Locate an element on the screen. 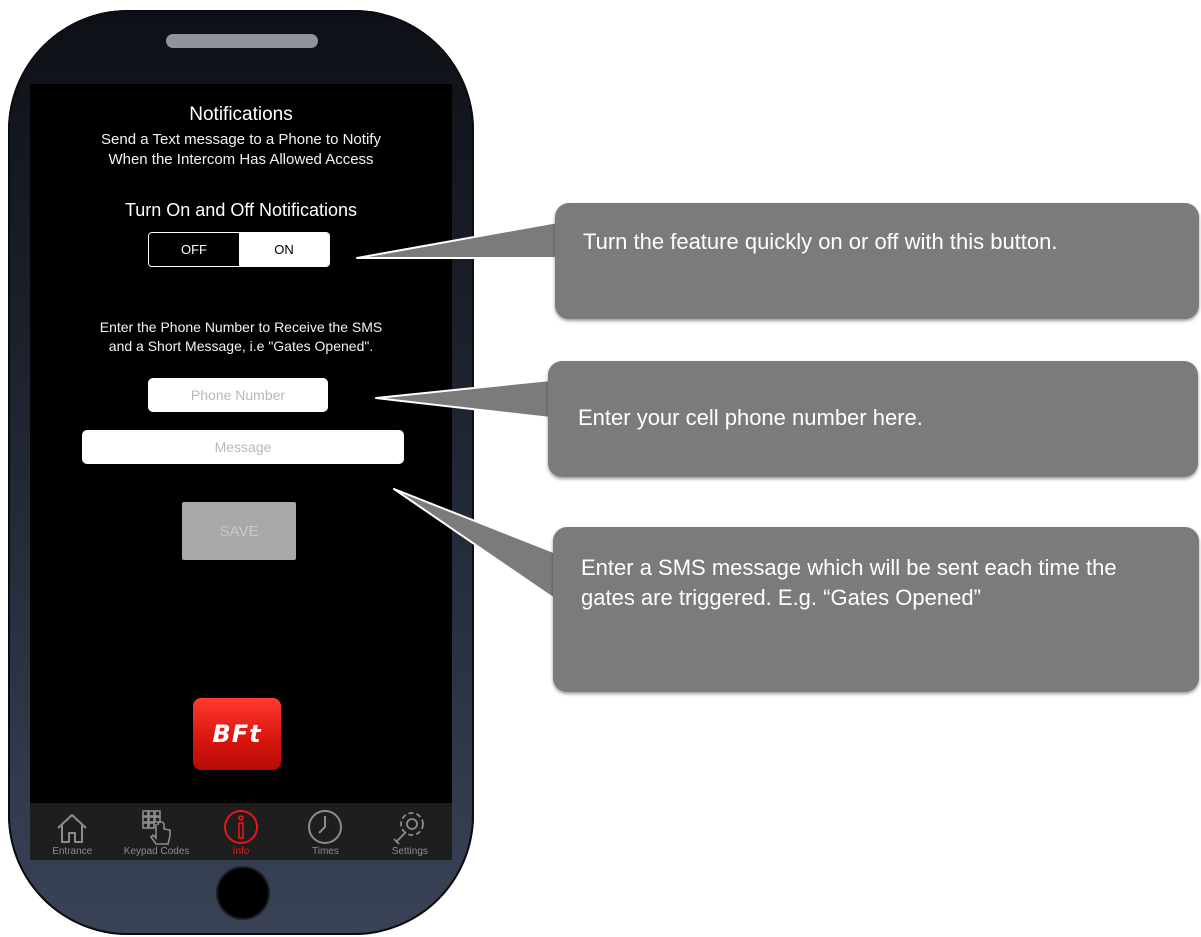 This screenshot has width=1201, height=937. bft-logo: BFt is located at coordinates (237, 734).